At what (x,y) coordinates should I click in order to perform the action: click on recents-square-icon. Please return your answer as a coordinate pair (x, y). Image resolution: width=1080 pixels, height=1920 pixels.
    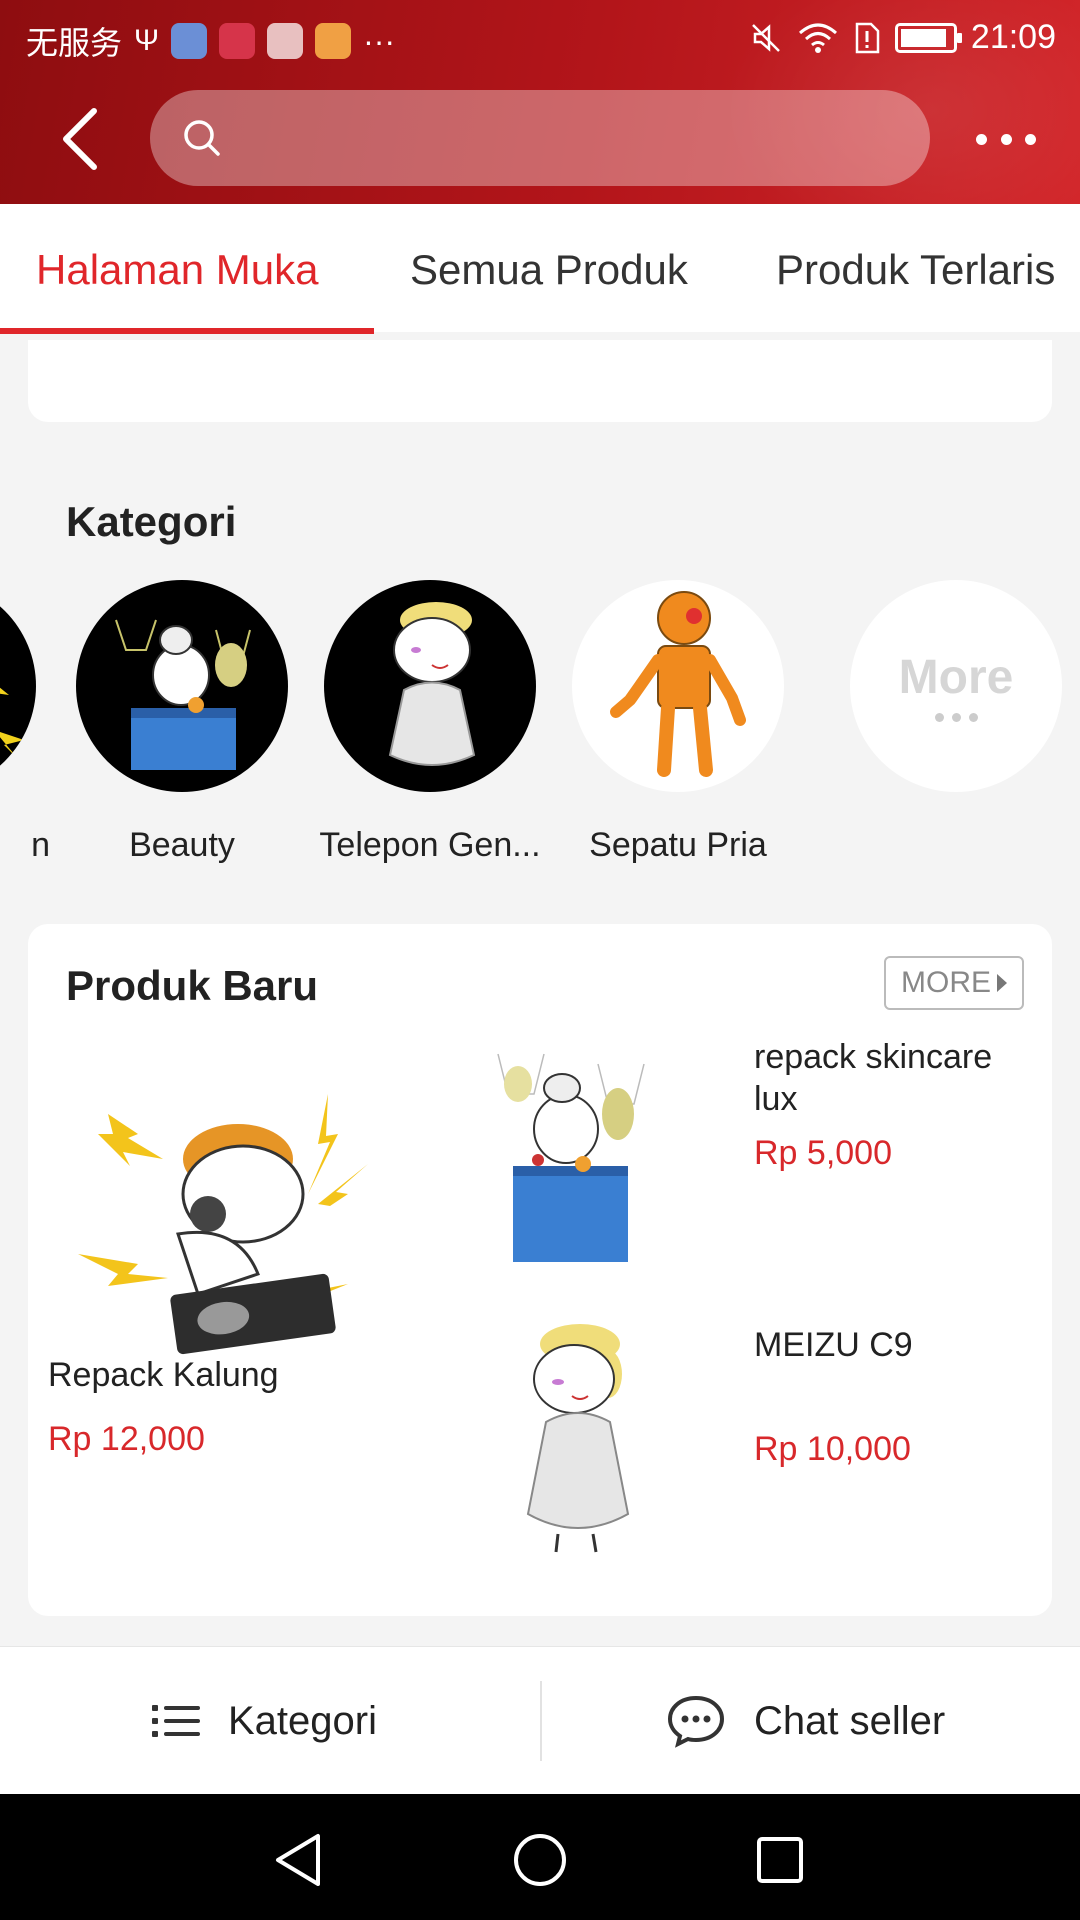
    Looking at the image, I should click on (780, 1860).